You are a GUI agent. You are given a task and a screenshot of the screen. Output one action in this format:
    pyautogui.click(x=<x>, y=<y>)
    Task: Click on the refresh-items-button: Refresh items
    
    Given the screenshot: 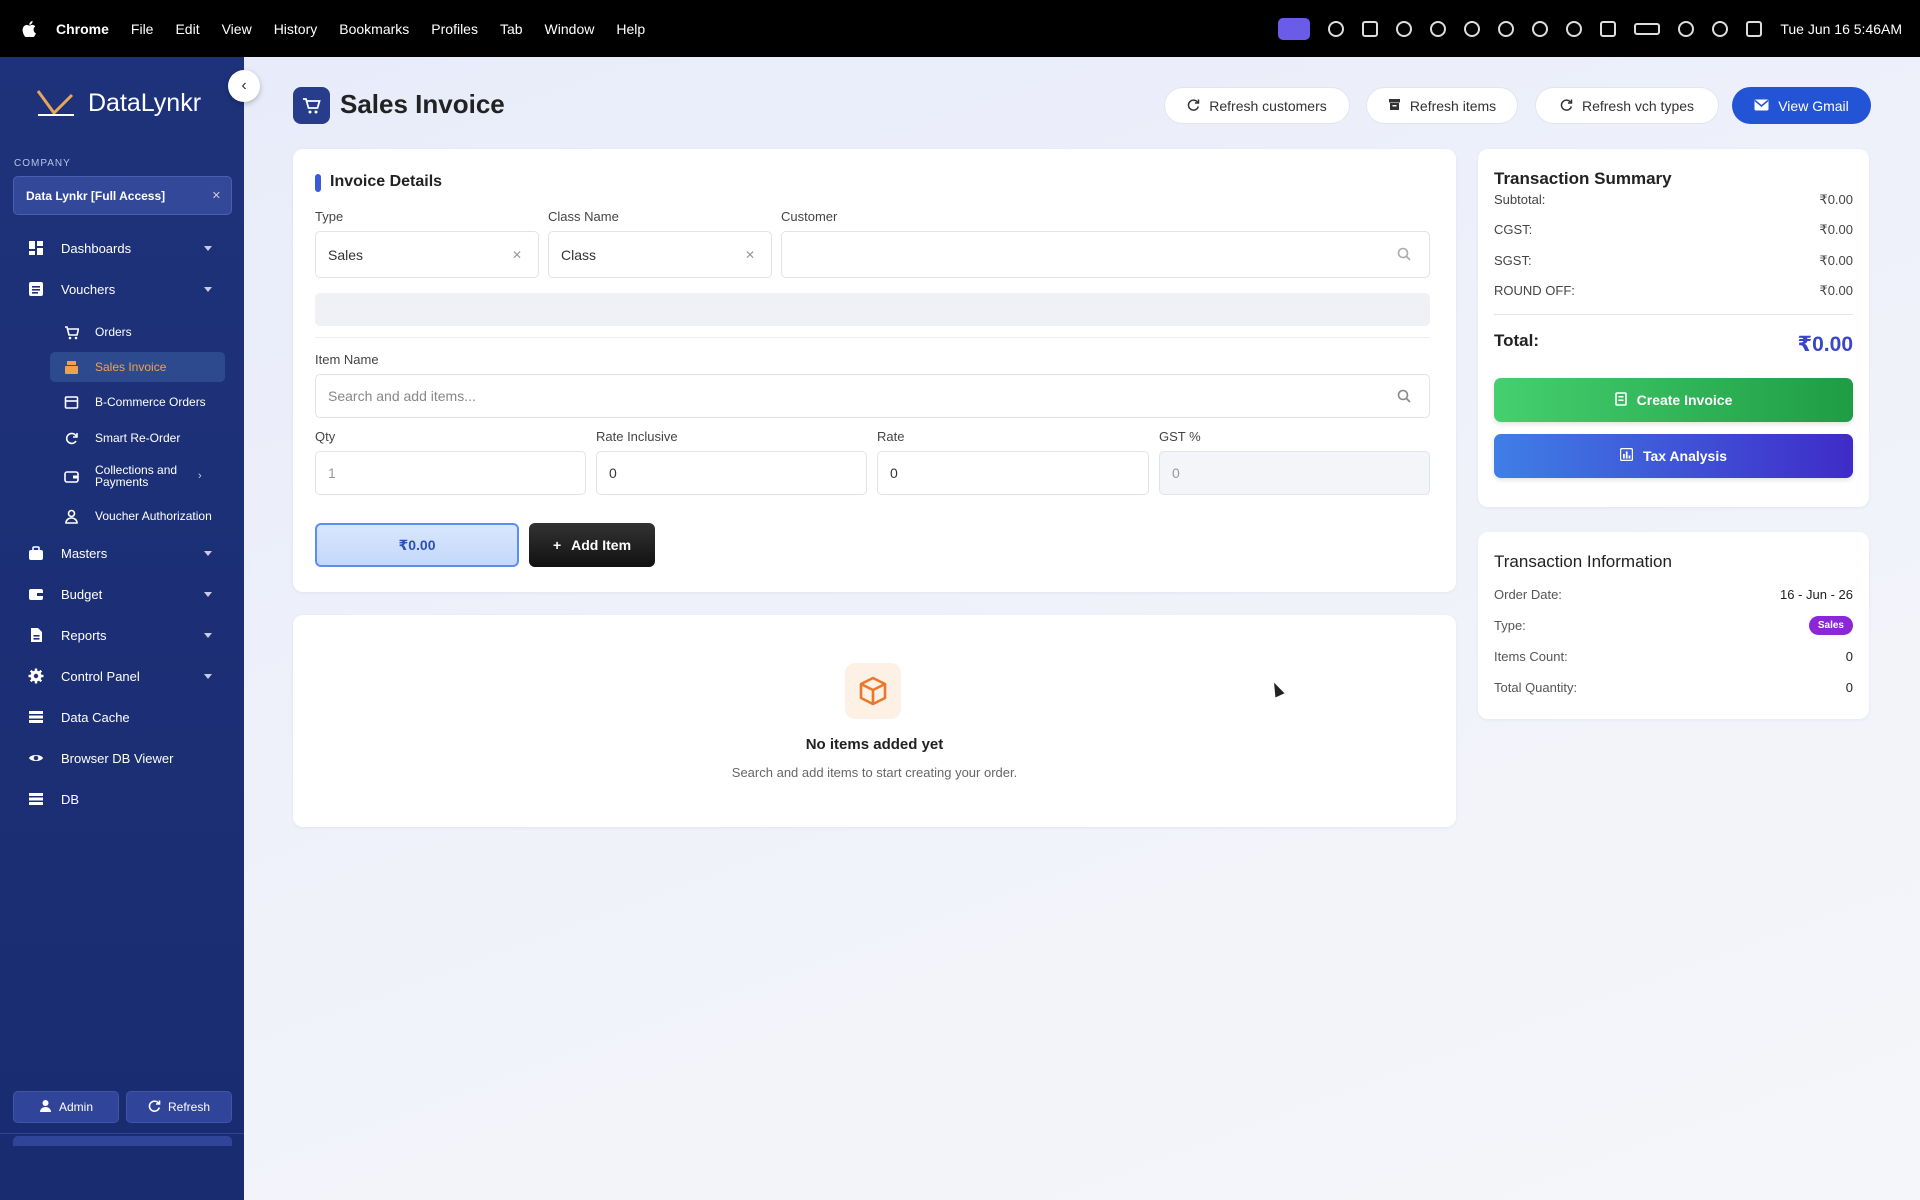 What is the action you would take?
    pyautogui.click(x=1442, y=105)
    